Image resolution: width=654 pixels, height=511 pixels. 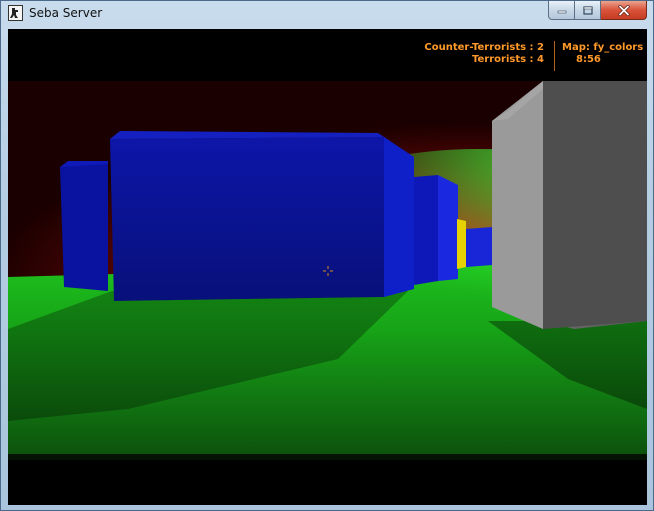 What do you see at coordinates (66, 13) in the screenshot?
I see `window-title: Seba Server` at bounding box center [66, 13].